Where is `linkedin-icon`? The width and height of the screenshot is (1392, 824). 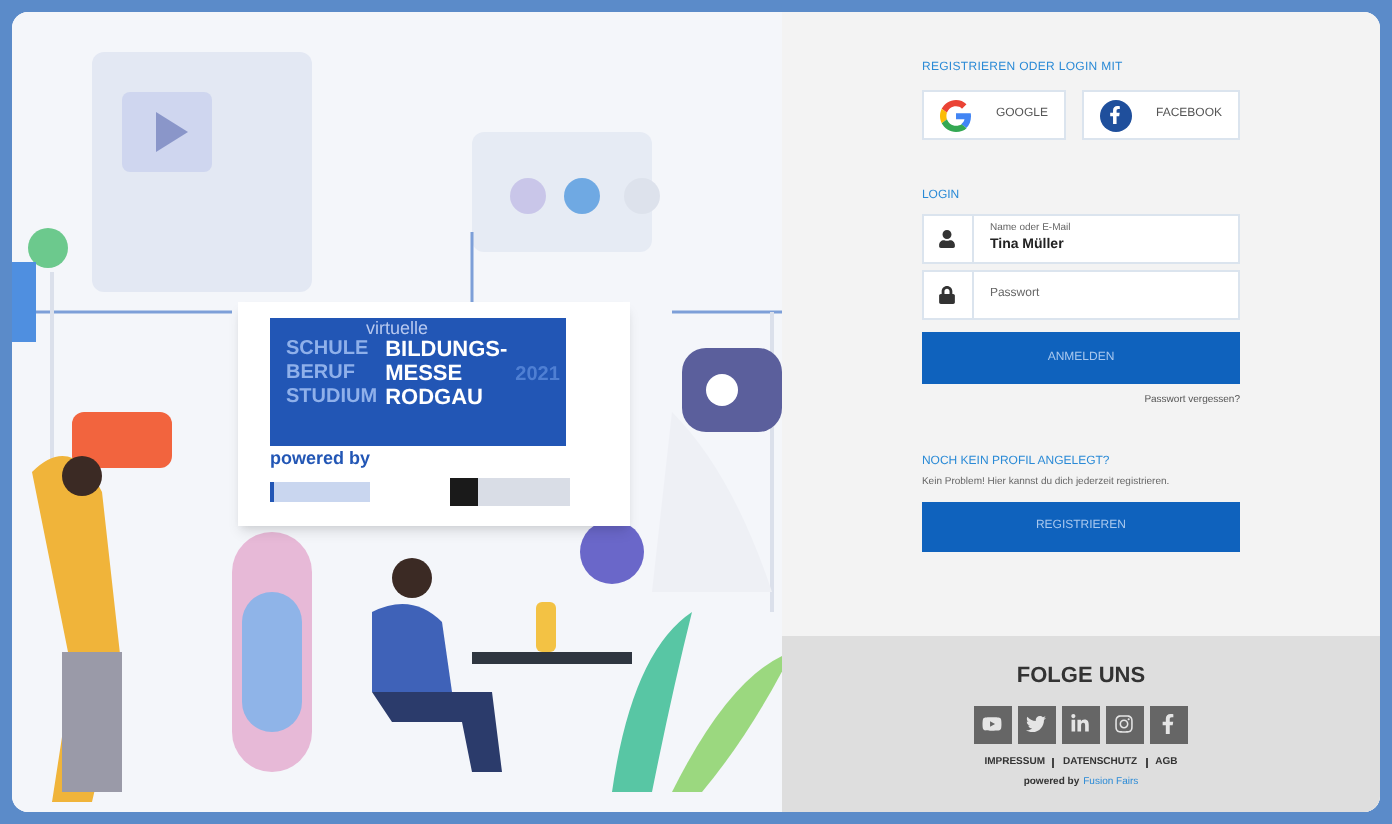
linkedin-icon is located at coordinates (1080, 724).